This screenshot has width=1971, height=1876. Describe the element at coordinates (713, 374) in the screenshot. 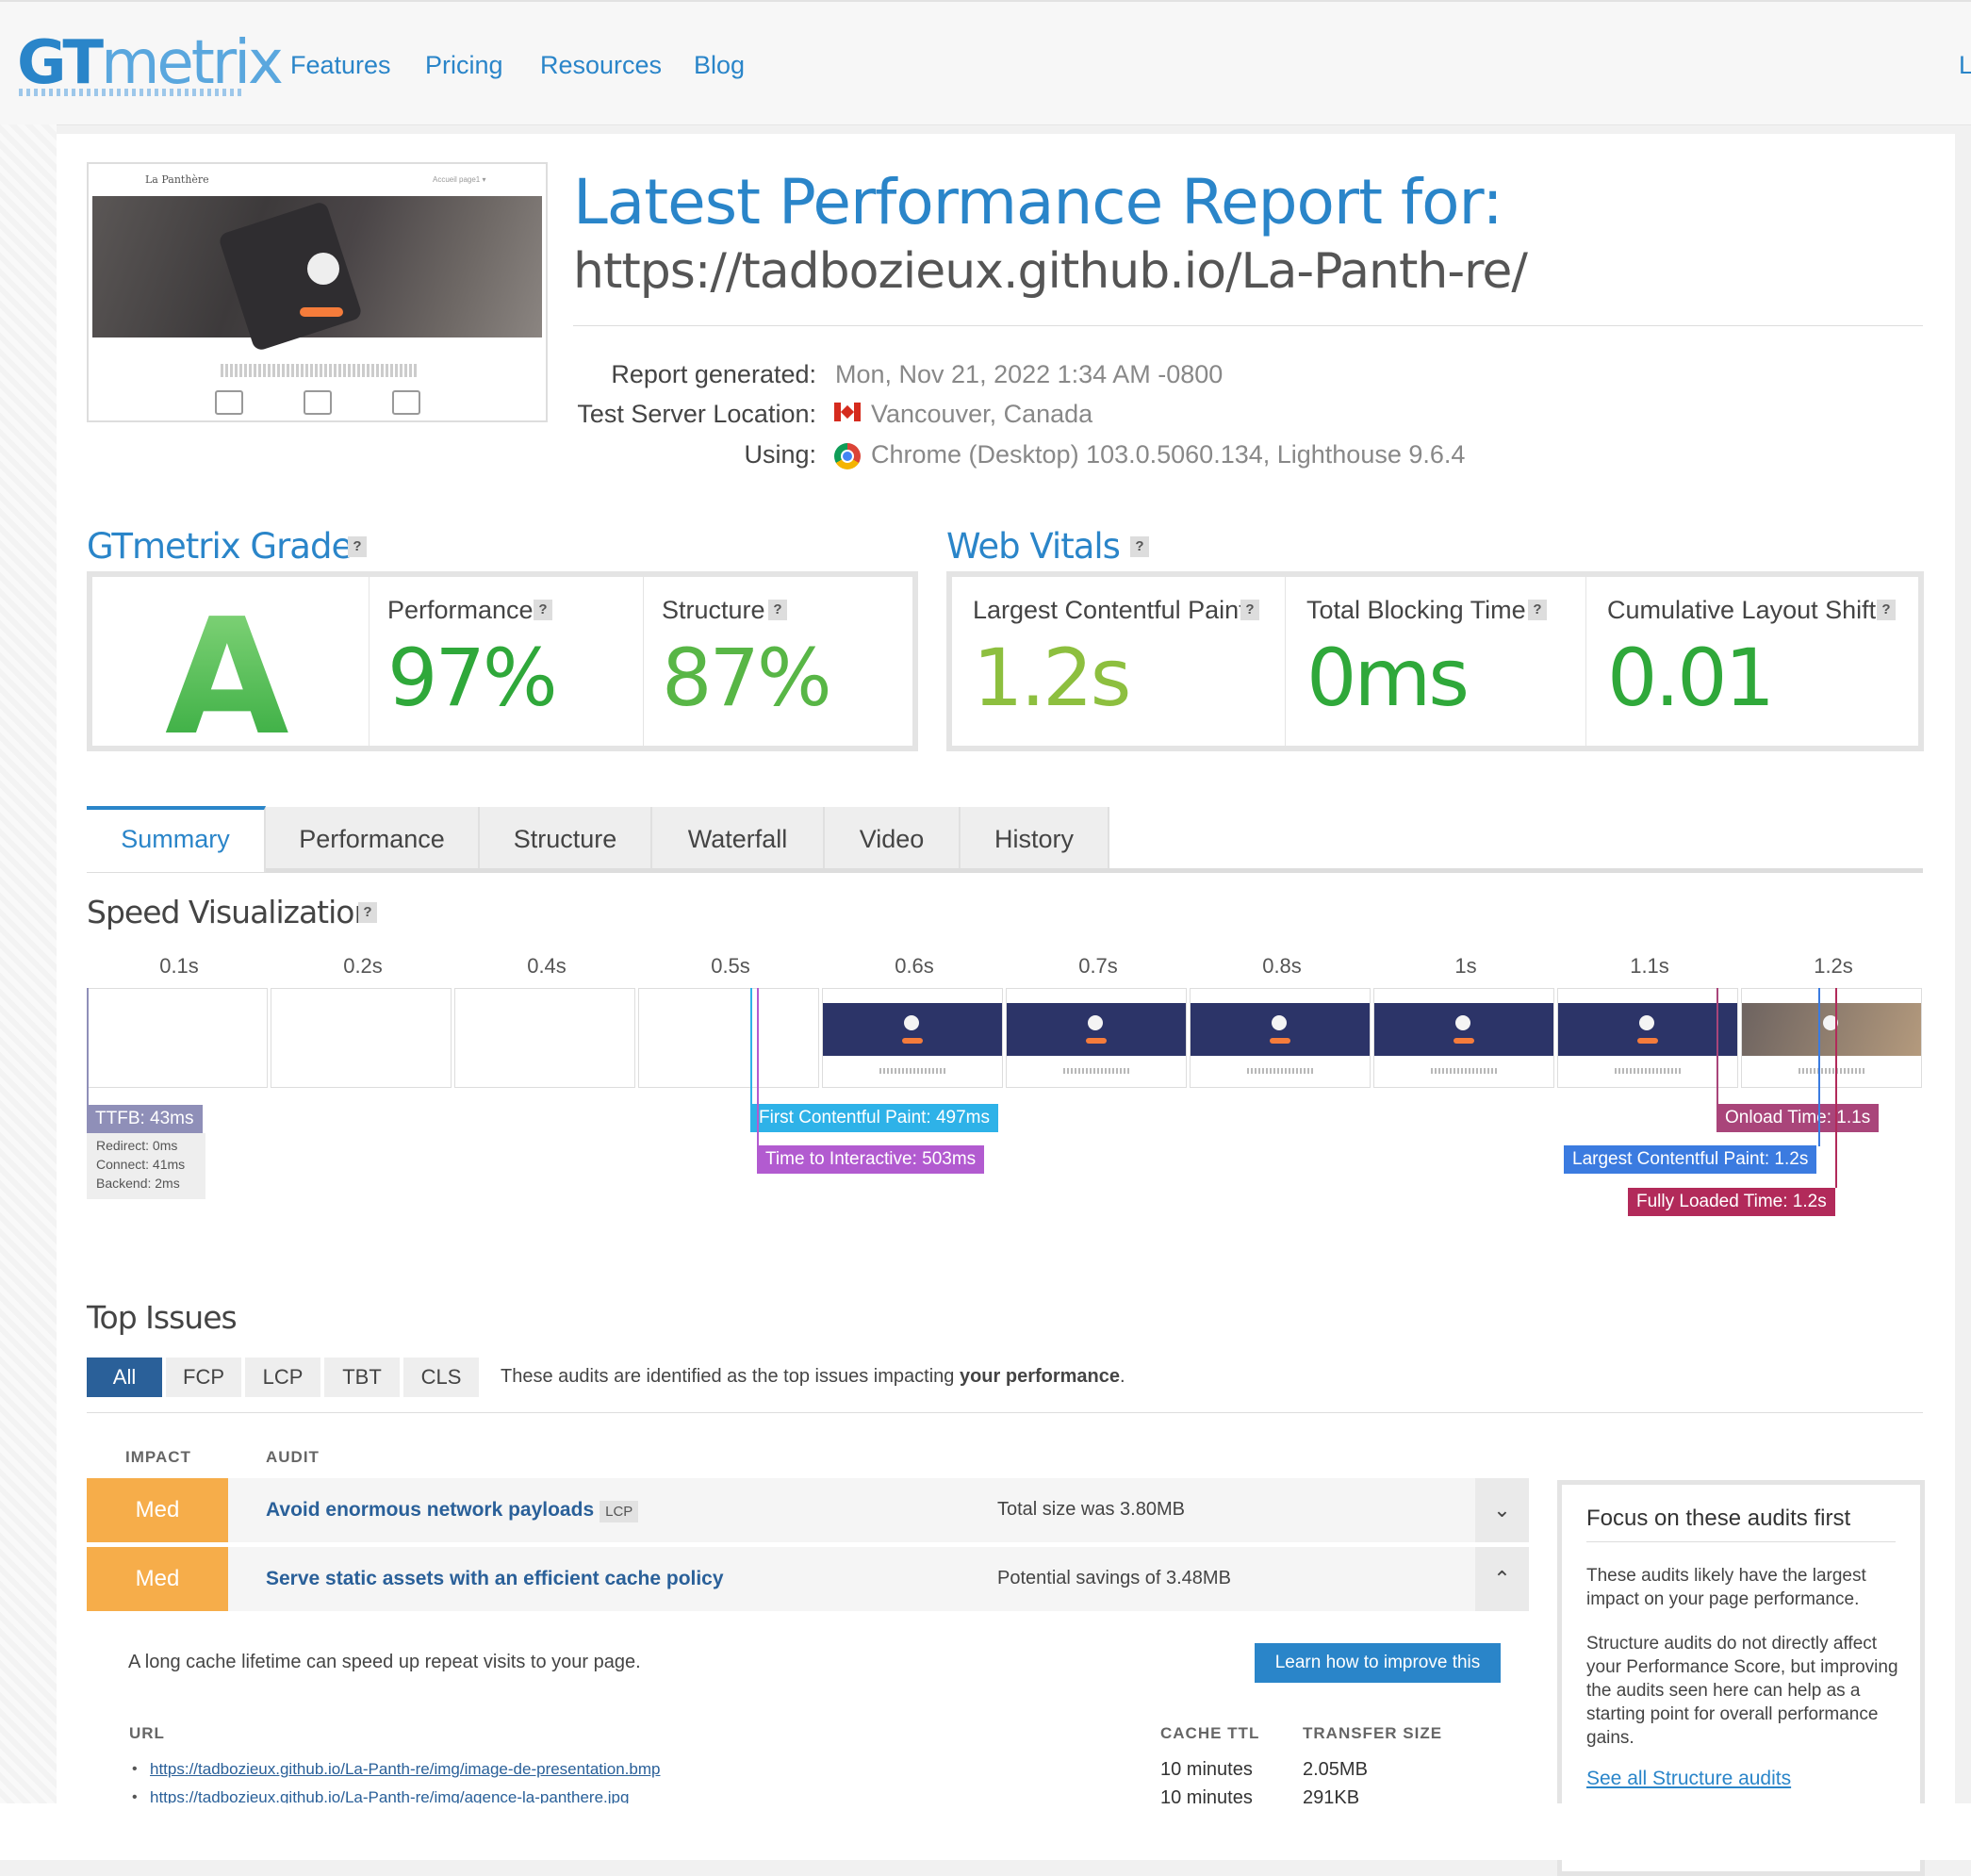

I see `report-generated-label: Report generated:` at that location.